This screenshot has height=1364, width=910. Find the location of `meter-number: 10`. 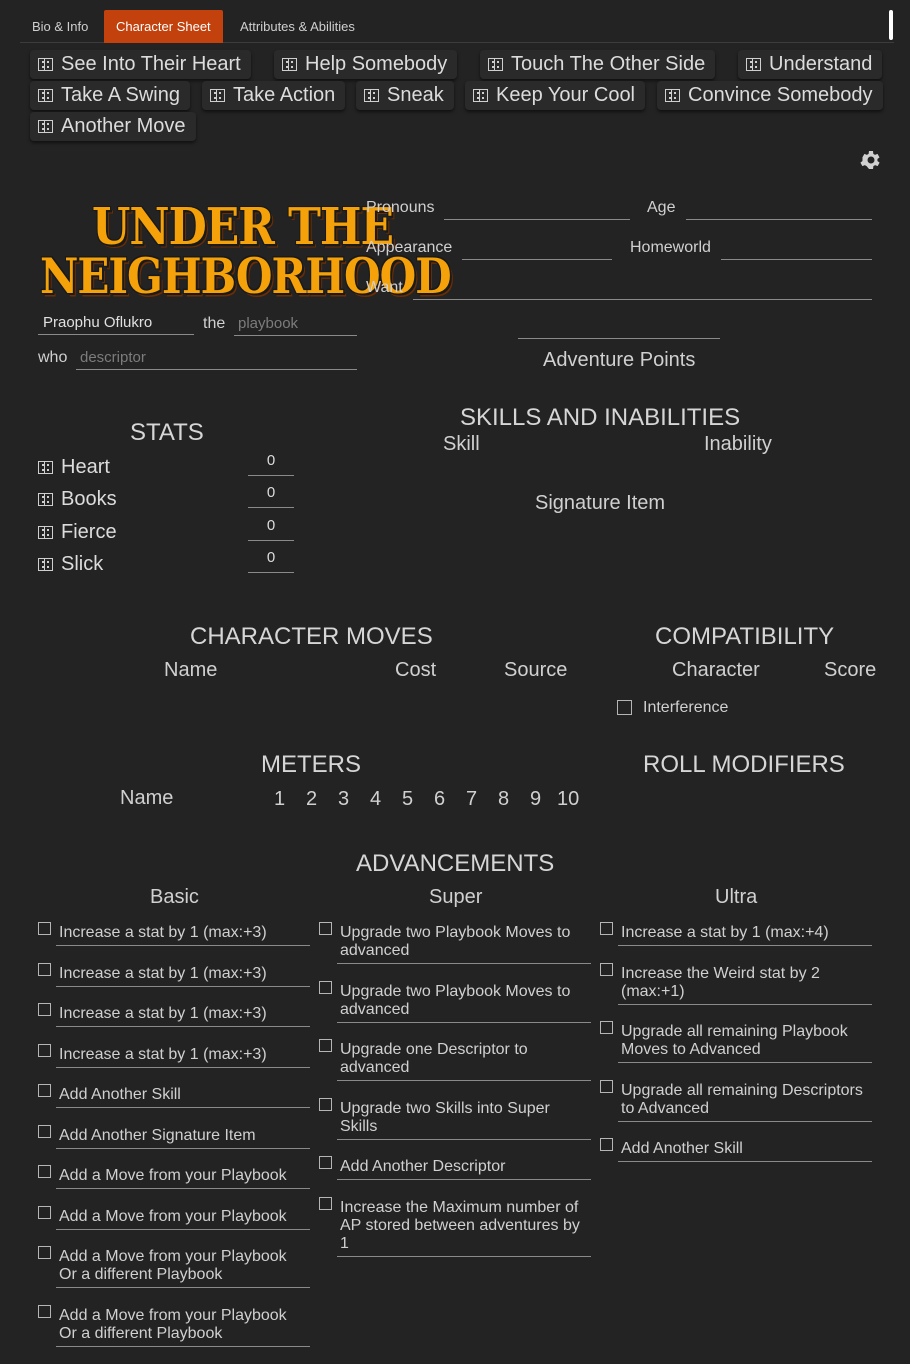

meter-number: 10 is located at coordinates (568, 799).